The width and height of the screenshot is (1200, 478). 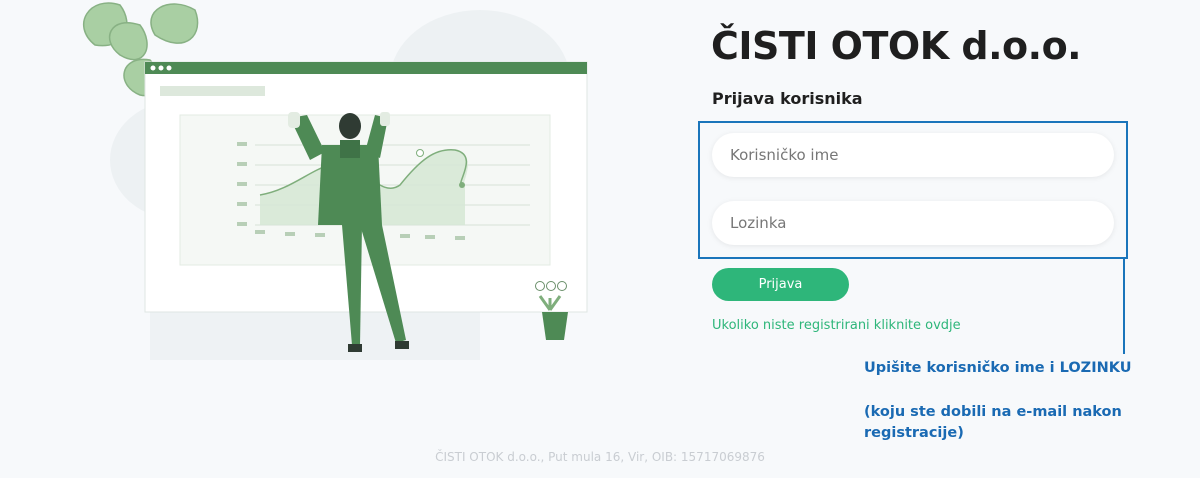 I want to click on annotation-connector-line, so click(x=1124, y=306).